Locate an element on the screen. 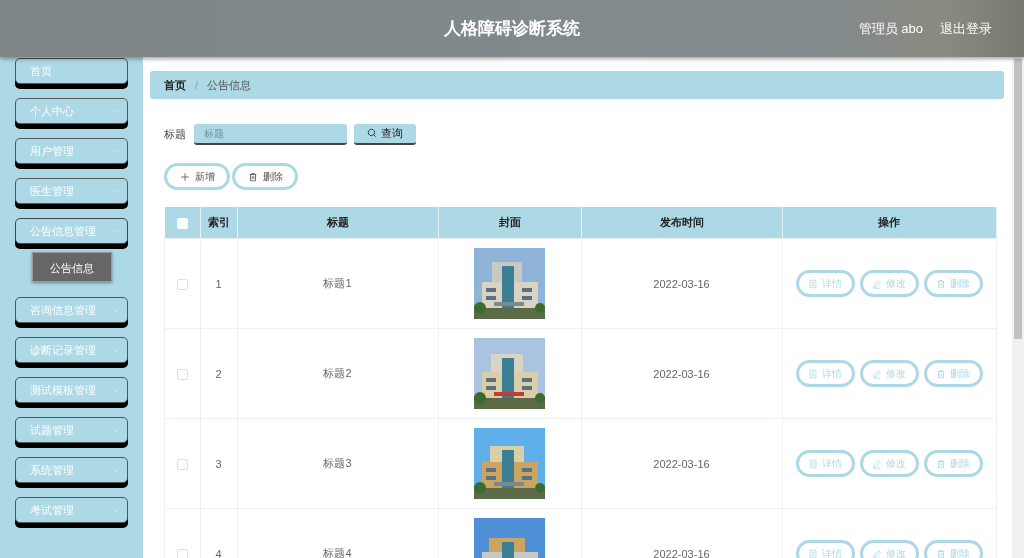 The width and height of the screenshot is (1024, 558). search-icon is located at coordinates (372, 133).